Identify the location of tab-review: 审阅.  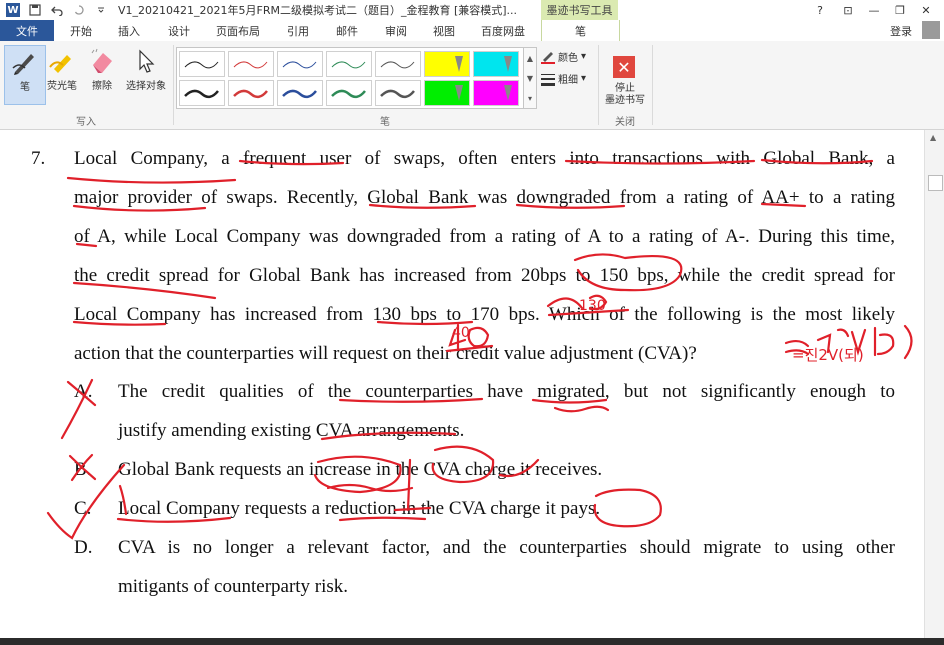
(396, 31).